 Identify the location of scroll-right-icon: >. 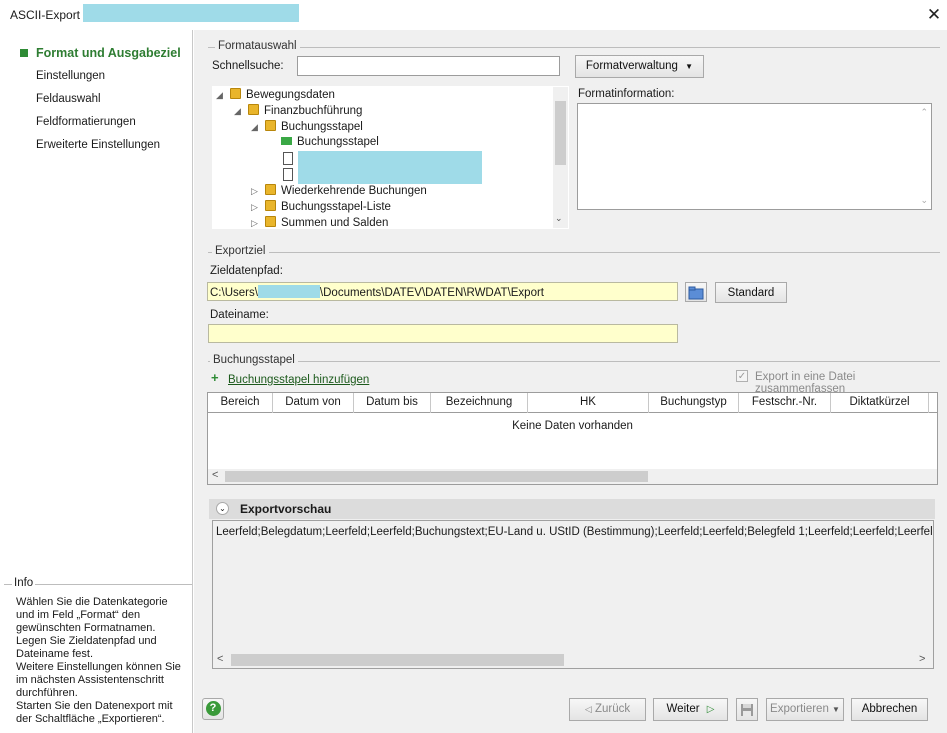
(922, 659).